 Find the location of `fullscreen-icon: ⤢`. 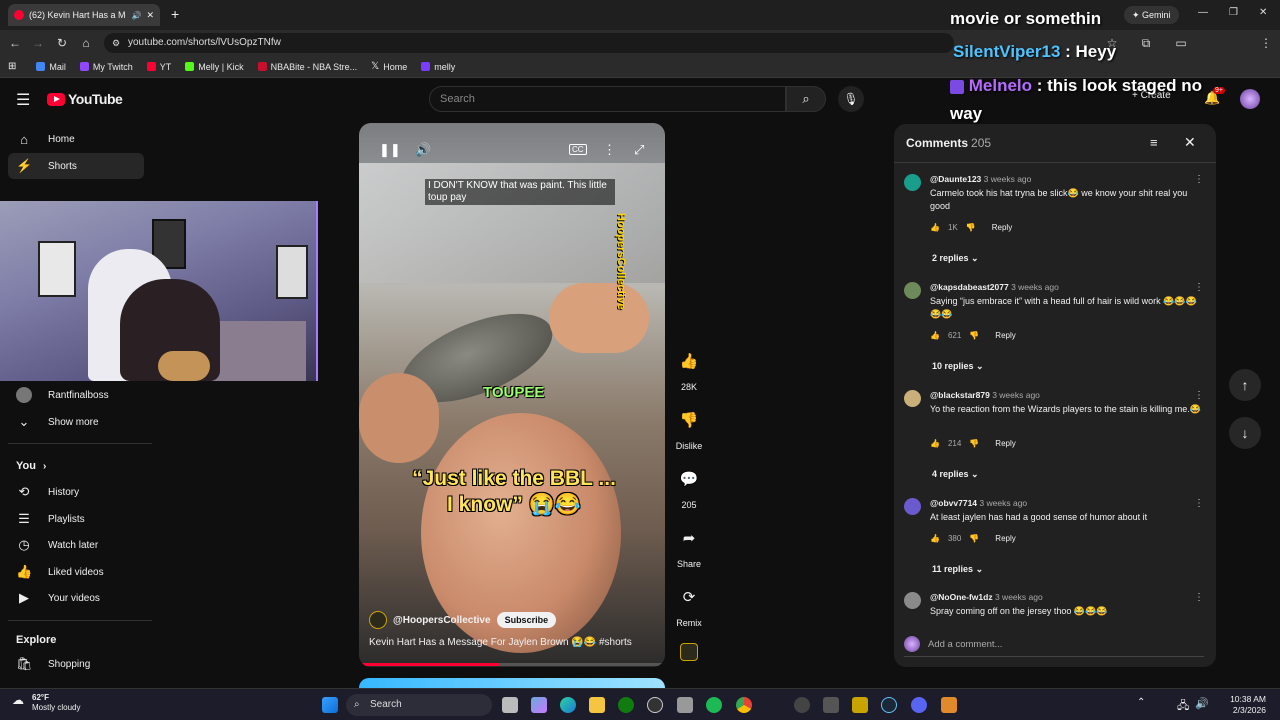

fullscreen-icon: ⤢ is located at coordinates (639, 150).